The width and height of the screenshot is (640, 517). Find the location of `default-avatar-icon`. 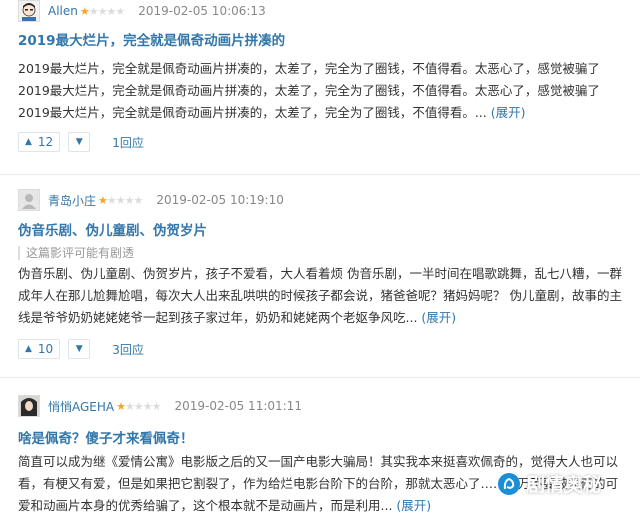

default-avatar-icon is located at coordinates (29, 200).